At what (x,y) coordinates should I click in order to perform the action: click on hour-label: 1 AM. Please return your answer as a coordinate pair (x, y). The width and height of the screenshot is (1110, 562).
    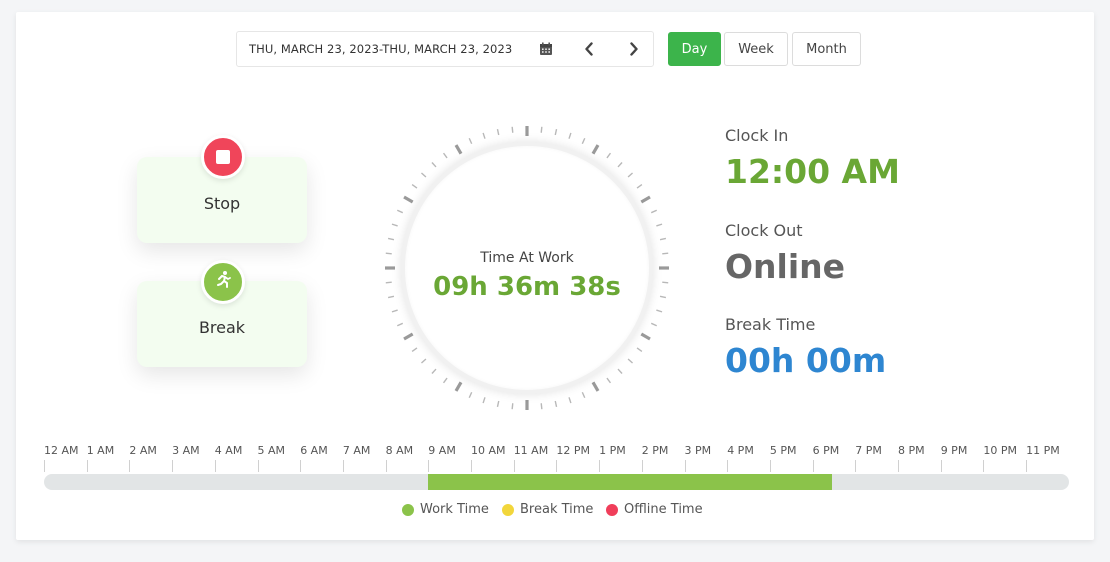
    Looking at the image, I should click on (100, 450).